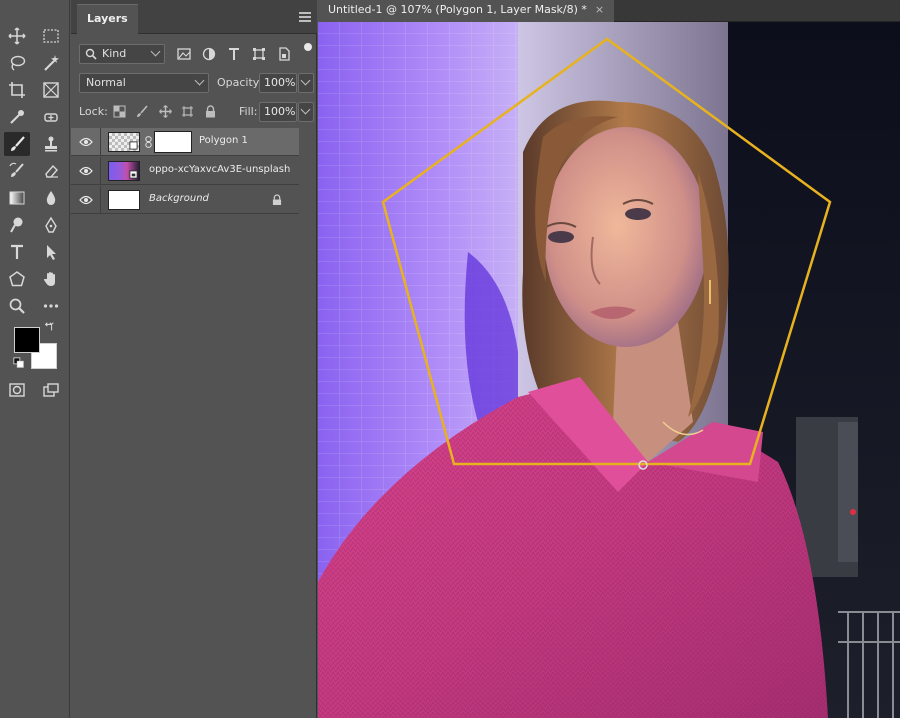  What do you see at coordinates (278, 83) in the screenshot?
I see `opacity-field: 100%` at bounding box center [278, 83].